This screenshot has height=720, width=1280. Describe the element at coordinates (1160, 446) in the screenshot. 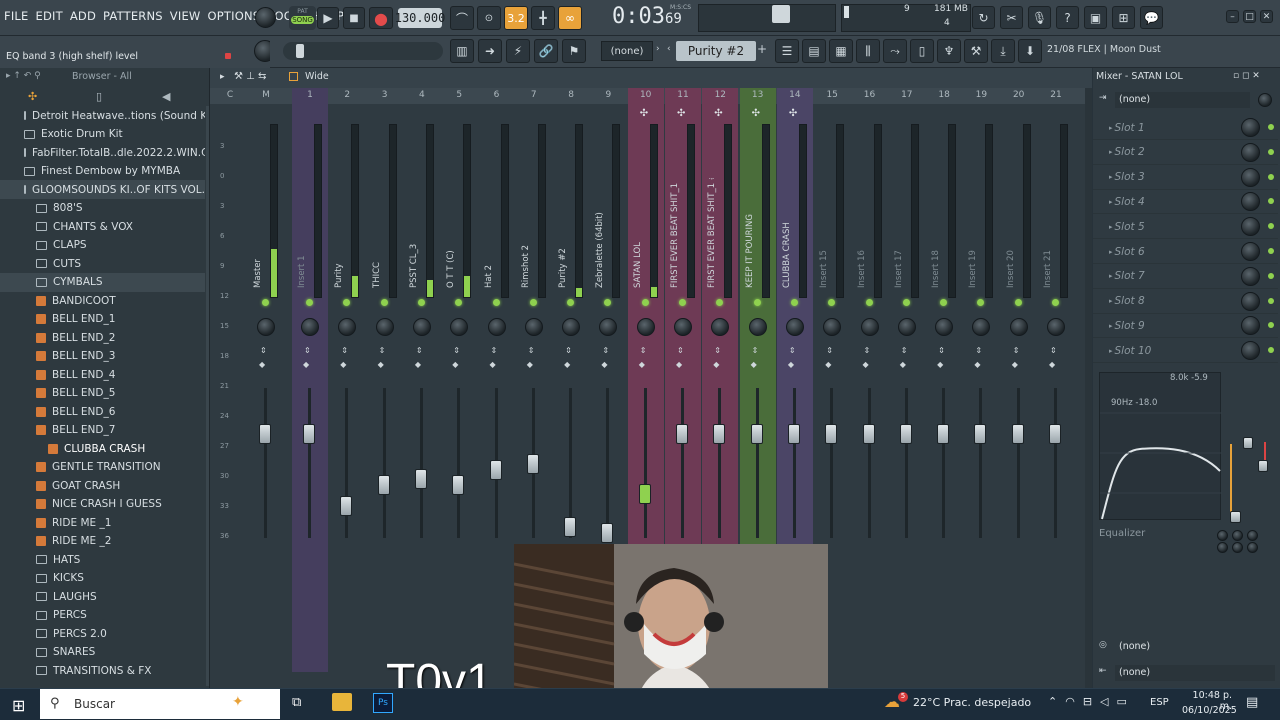

I see `eq-graph` at that location.